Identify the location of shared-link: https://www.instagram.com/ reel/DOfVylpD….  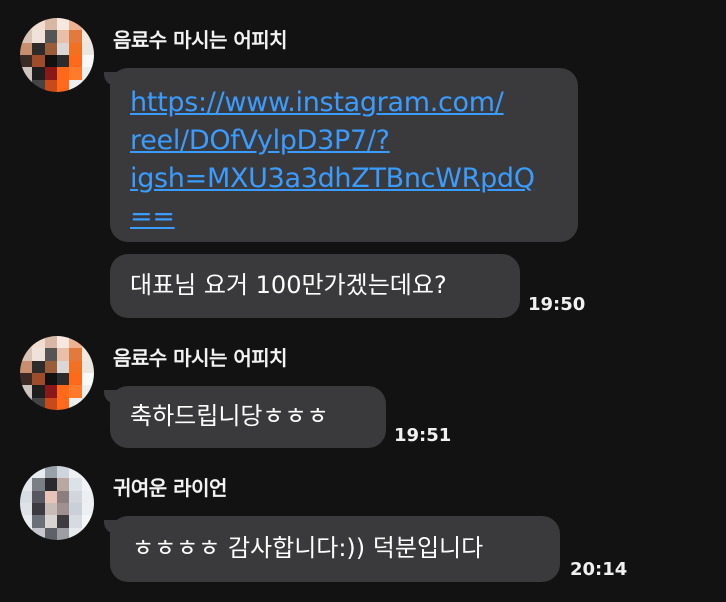
(332, 160).